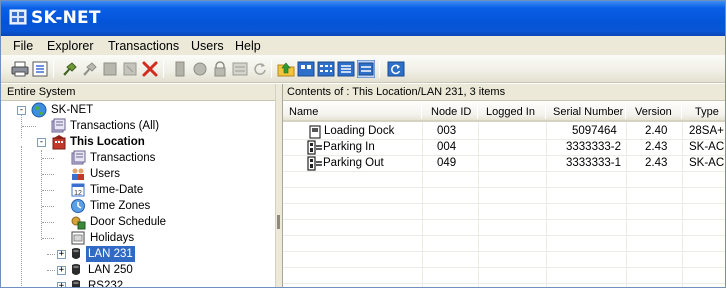  Describe the element at coordinates (706, 131) in the screenshot. I see `cell-type: 28SA+` at that location.